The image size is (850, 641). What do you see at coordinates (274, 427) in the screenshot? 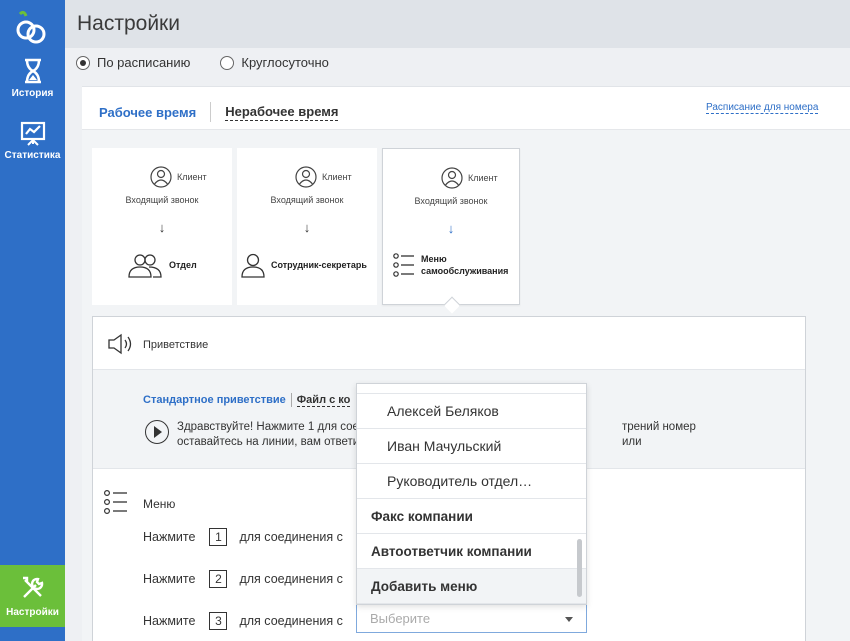
I see `greeting-text-line1: Здравствуйте! Нажмите 1 для соеди` at bounding box center [274, 427].